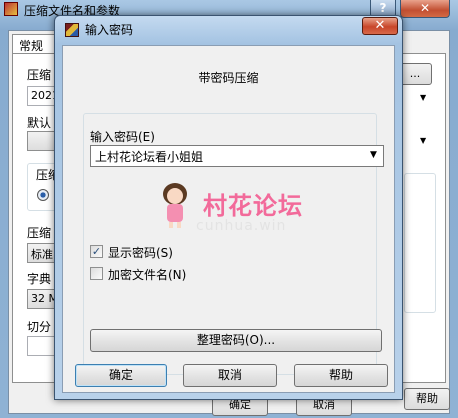 Image resolution: width=458 pixels, height=418 pixels. I want to click on show-password-label: 显示密码(S), so click(140, 253).